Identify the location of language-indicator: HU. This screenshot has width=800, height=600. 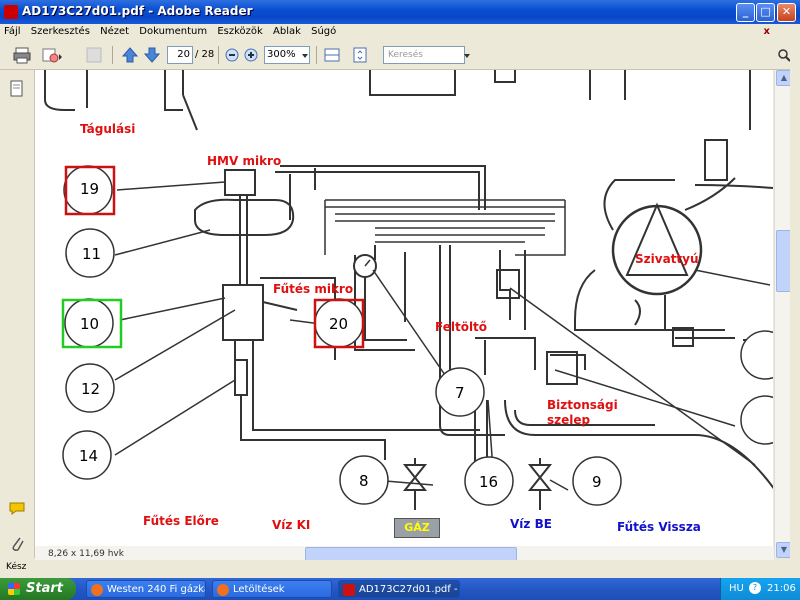
(736, 588).